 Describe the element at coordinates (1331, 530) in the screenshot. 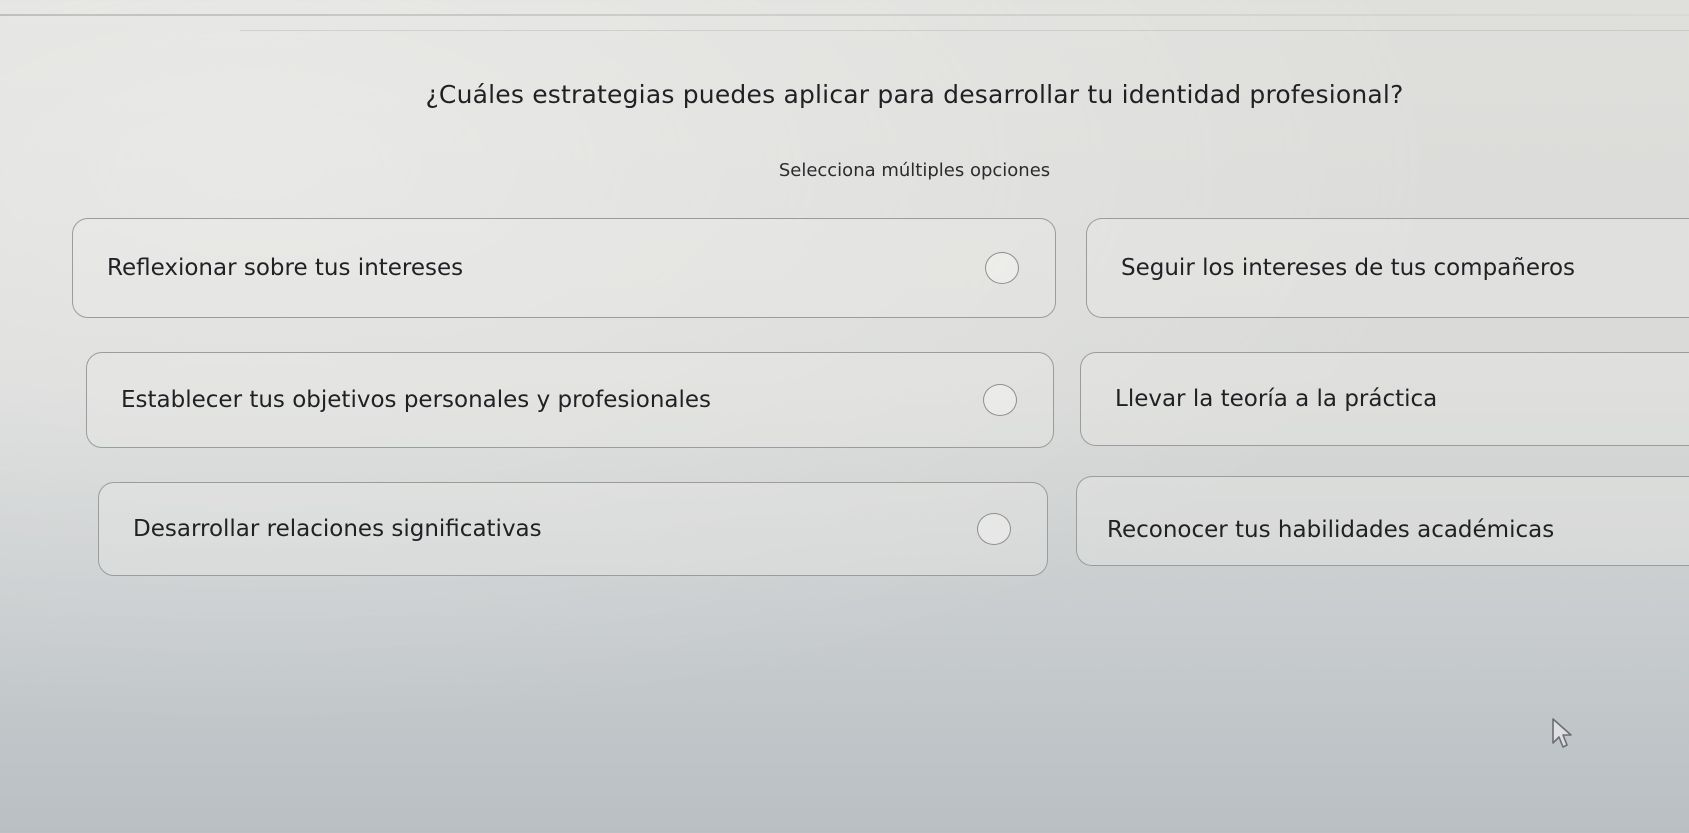

I see `option-label: Reconocer tus habilidades académicas` at that location.